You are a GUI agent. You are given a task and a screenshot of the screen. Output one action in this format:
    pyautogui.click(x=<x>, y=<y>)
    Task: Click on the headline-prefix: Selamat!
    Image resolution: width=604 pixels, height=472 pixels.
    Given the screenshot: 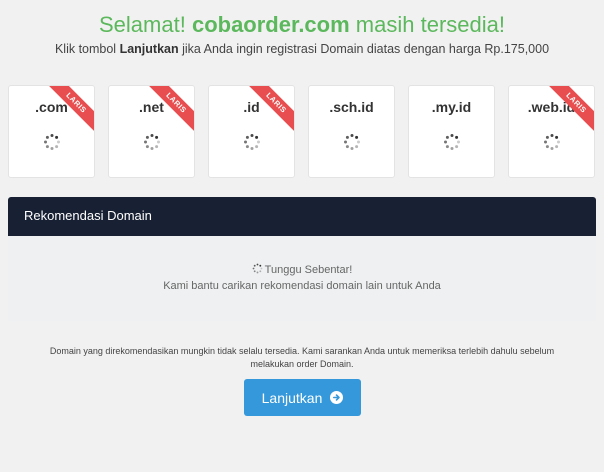 What is the action you would take?
    pyautogui.click(x=142, y=24)
    